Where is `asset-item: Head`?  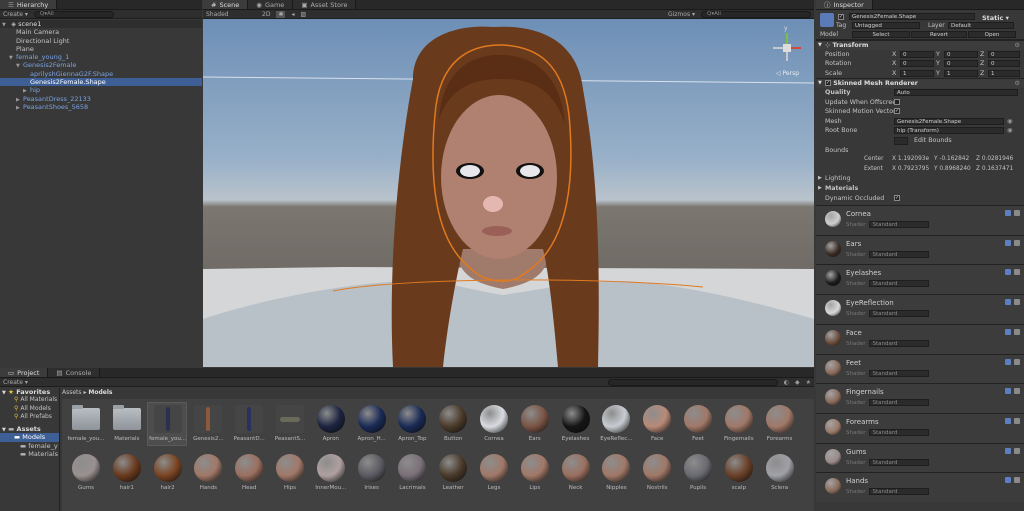 asset-item: Head is located at coordinates (249, 472).